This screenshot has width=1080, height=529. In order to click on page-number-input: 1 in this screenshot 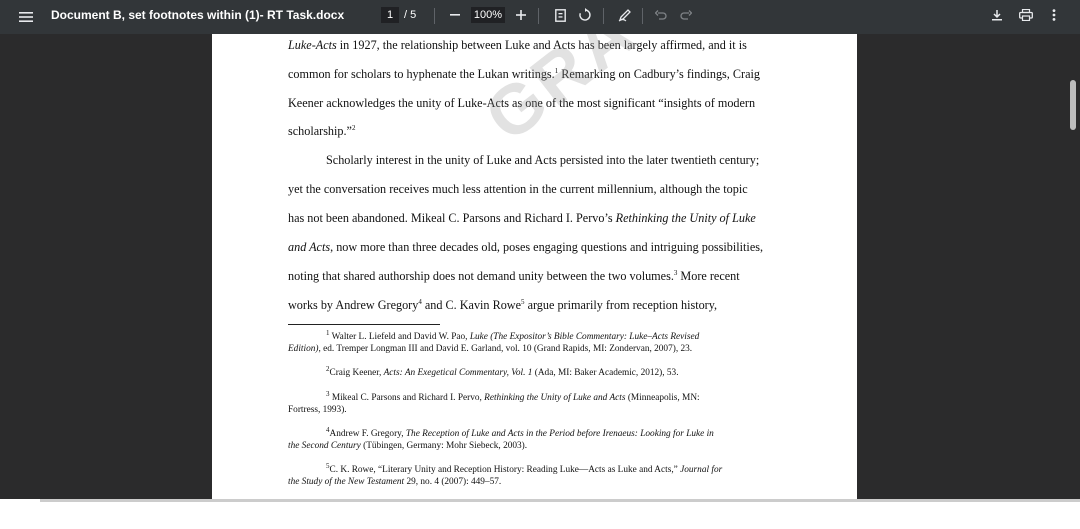, I will do `click(390, 15)`.